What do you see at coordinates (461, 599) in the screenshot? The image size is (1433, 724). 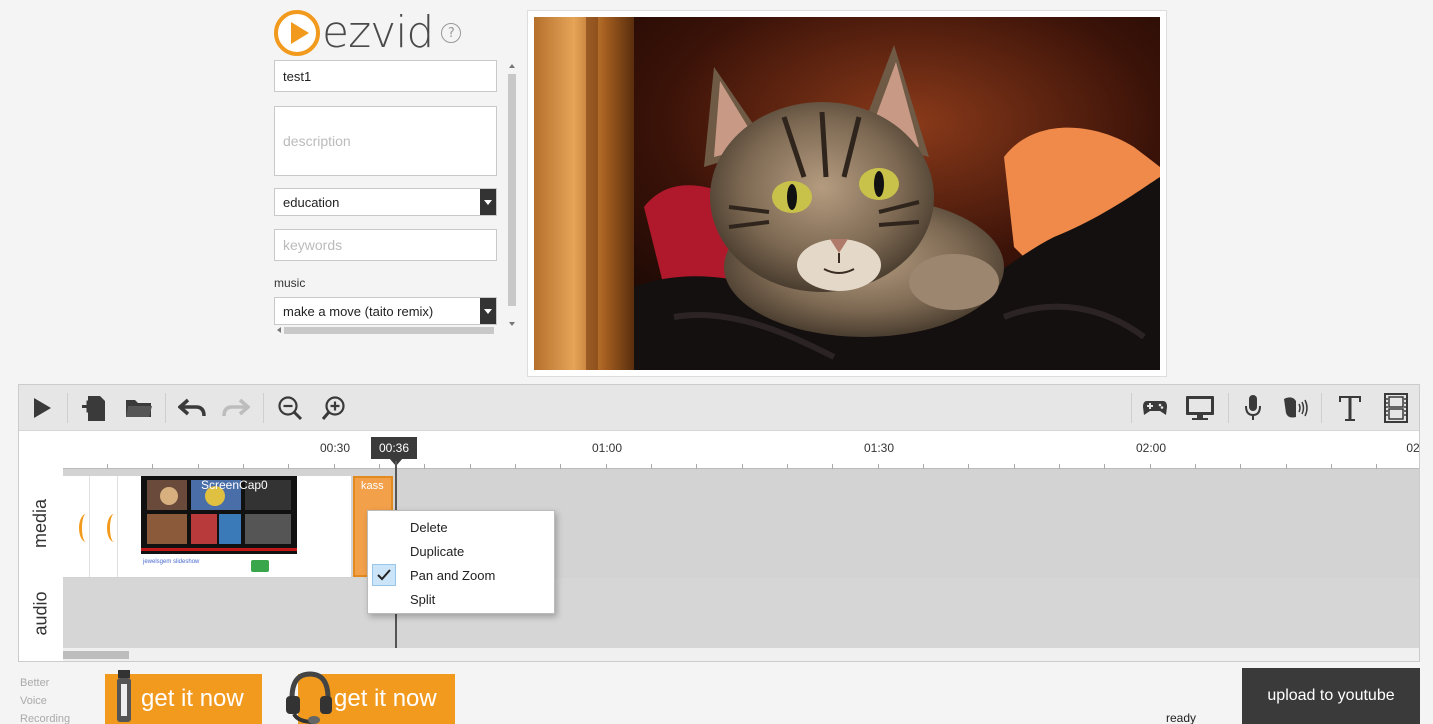 I see `menu-item-split: Split` at bounding box center [461, 599].